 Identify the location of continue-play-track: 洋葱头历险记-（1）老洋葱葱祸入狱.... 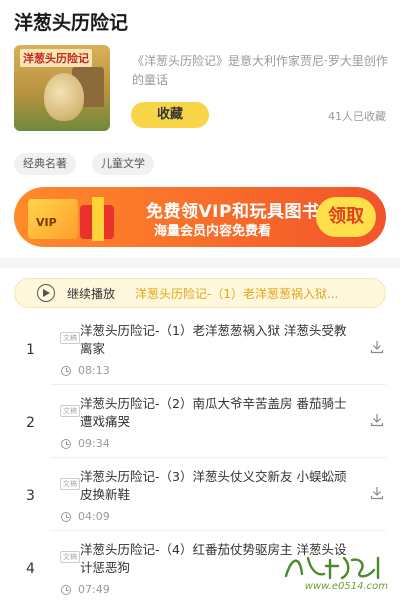
(237, 294).